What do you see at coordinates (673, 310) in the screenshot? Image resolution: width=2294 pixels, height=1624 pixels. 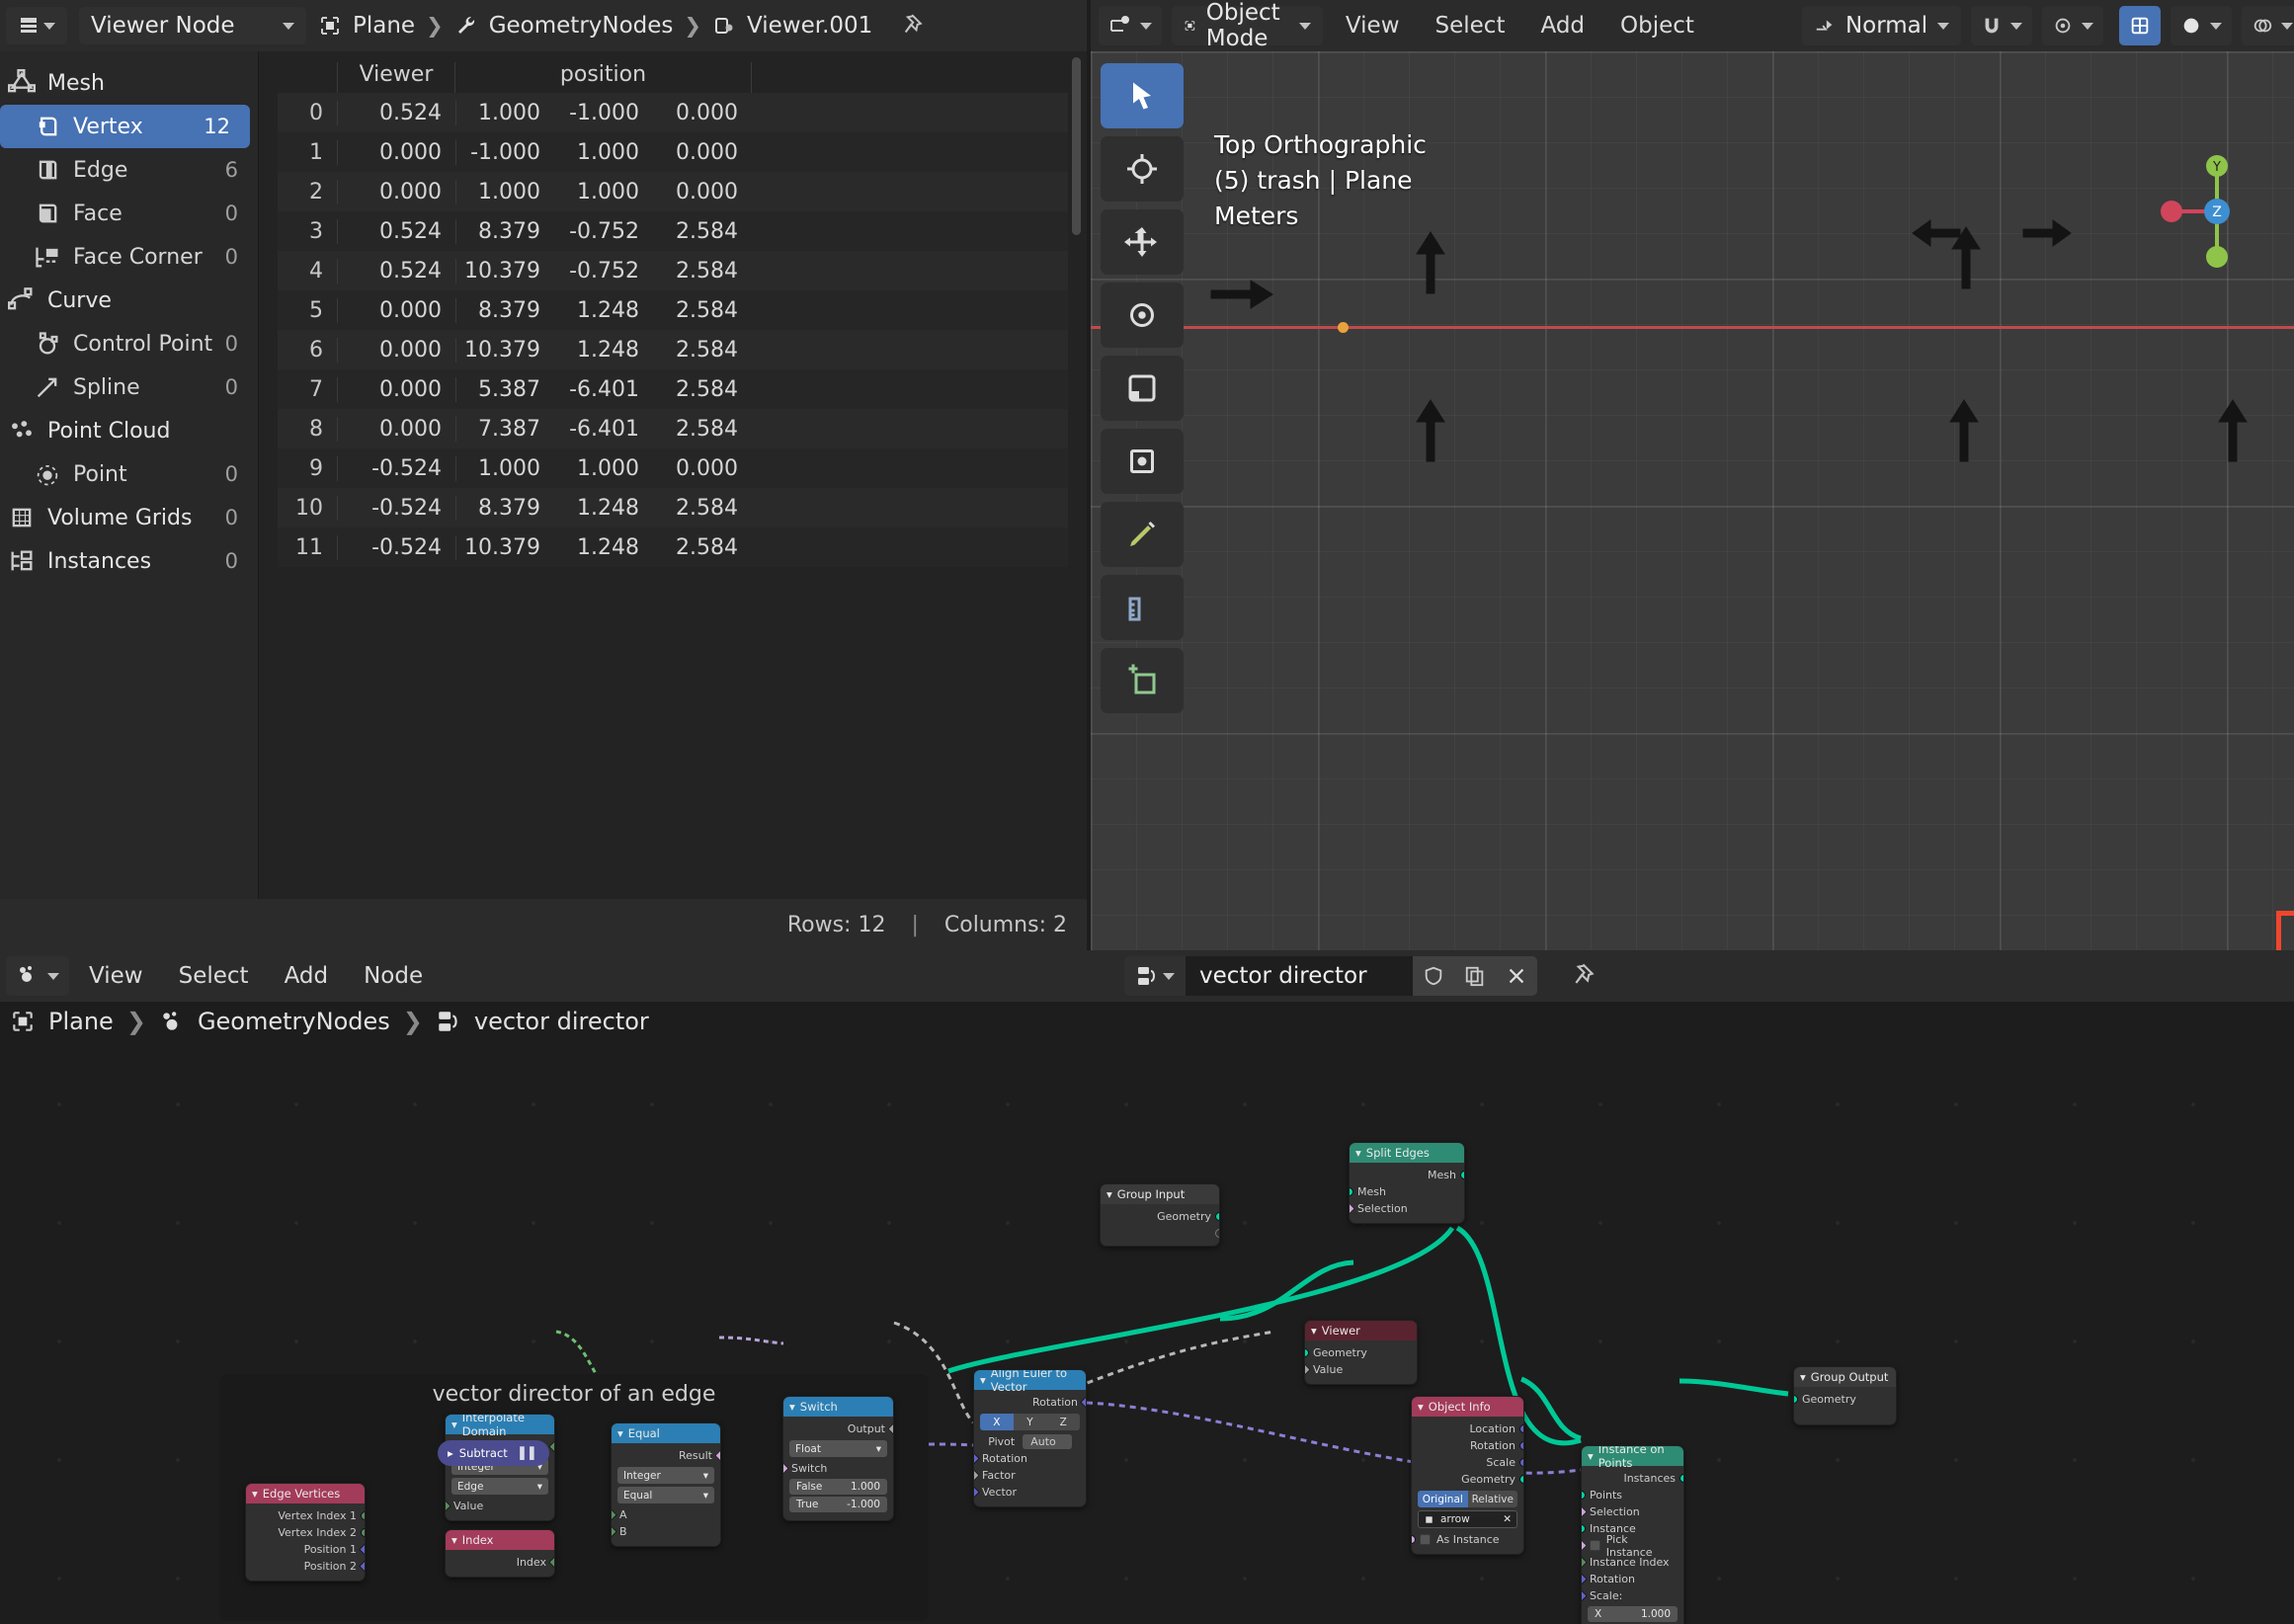 I see `table-row: 5 0.000 8.379 1.248 2.584` at bounding box center [673, 310].